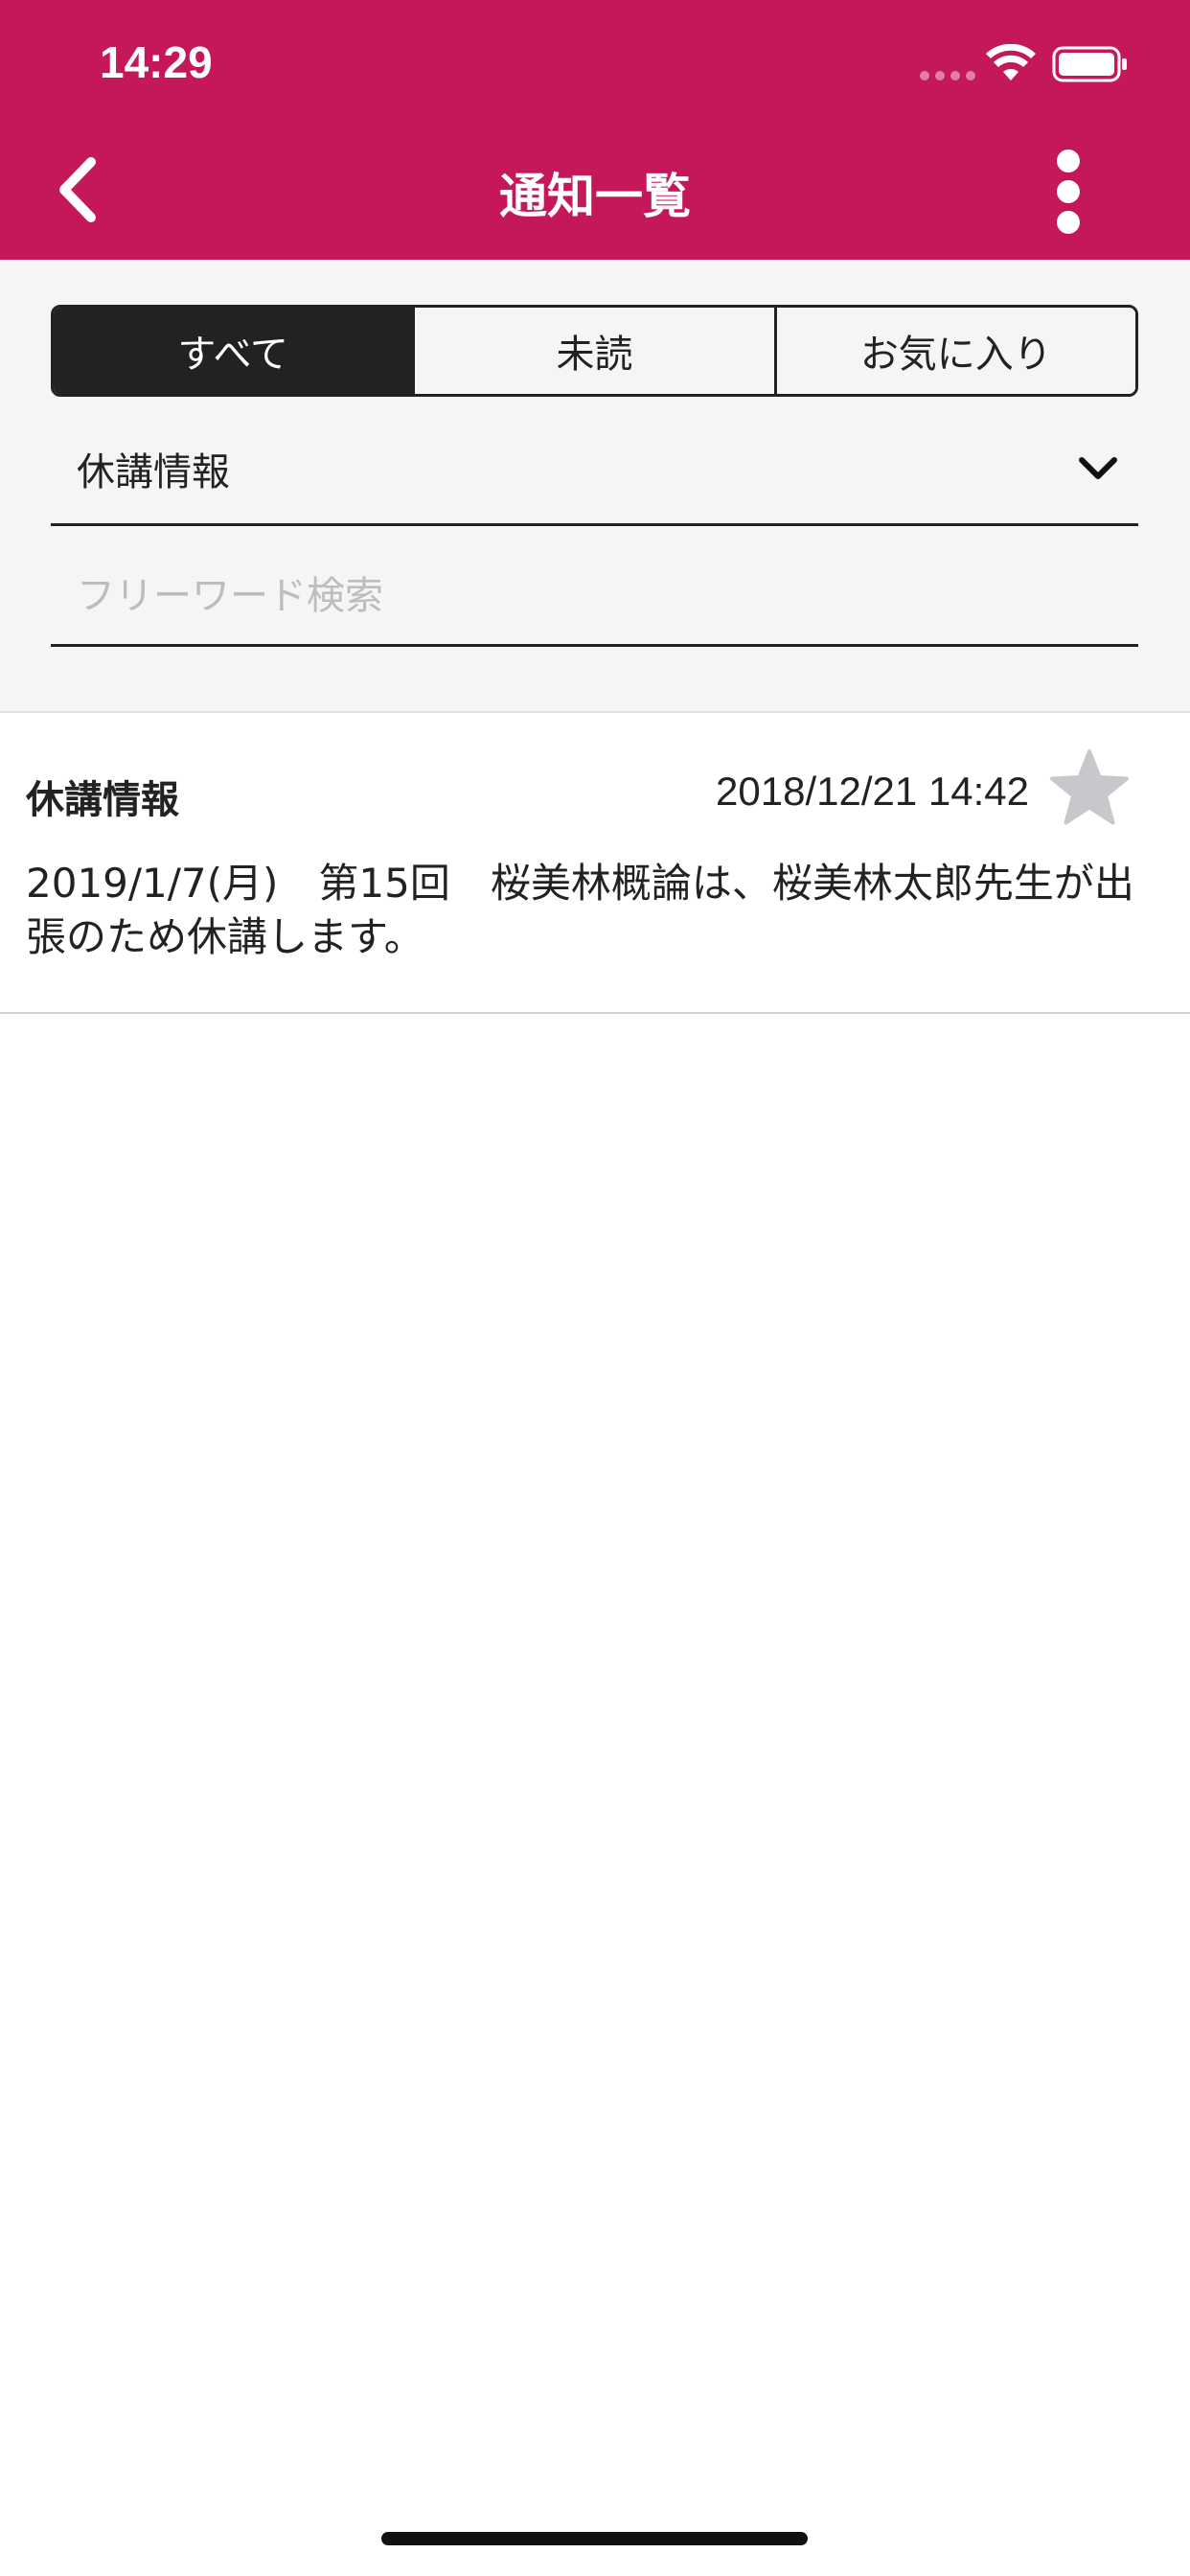 The height and width of the screenshot is (2576, 1190). I want to click on chevron-down-icon, so click(1098, 467).